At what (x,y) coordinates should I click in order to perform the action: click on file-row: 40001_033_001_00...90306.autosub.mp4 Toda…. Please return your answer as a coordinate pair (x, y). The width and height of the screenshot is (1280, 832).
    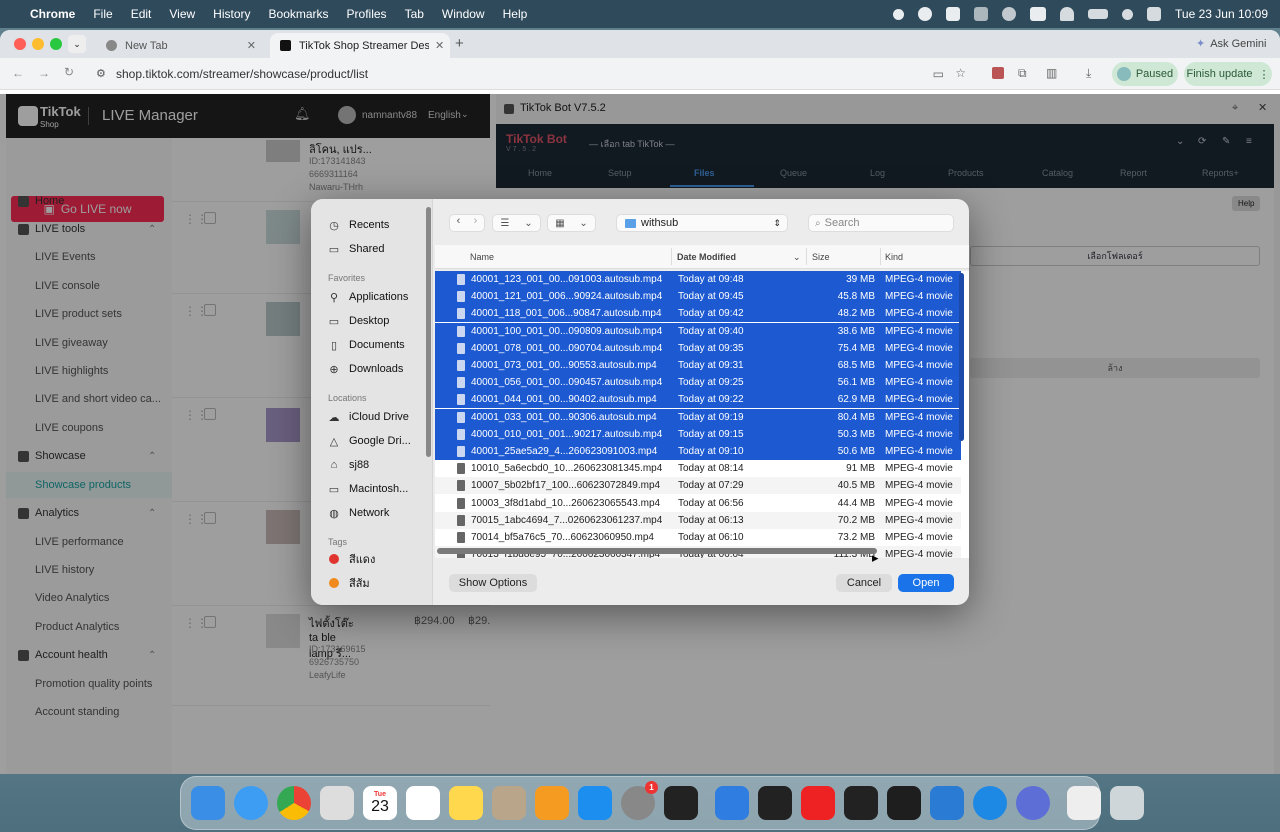
    Looking at the image, I should click on (698, 417).